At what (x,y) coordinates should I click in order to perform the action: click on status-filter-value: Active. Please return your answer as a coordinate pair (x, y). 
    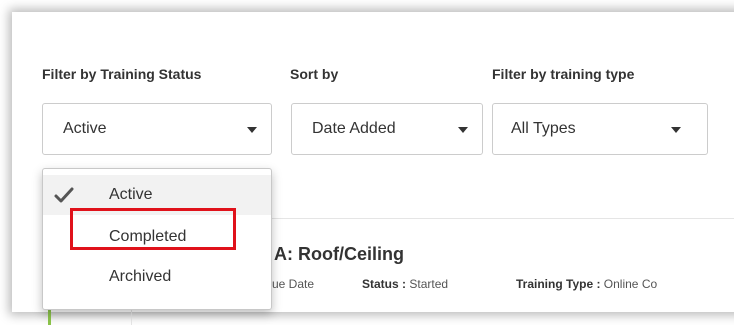
    Looking at the image, I should click on (85, 128).